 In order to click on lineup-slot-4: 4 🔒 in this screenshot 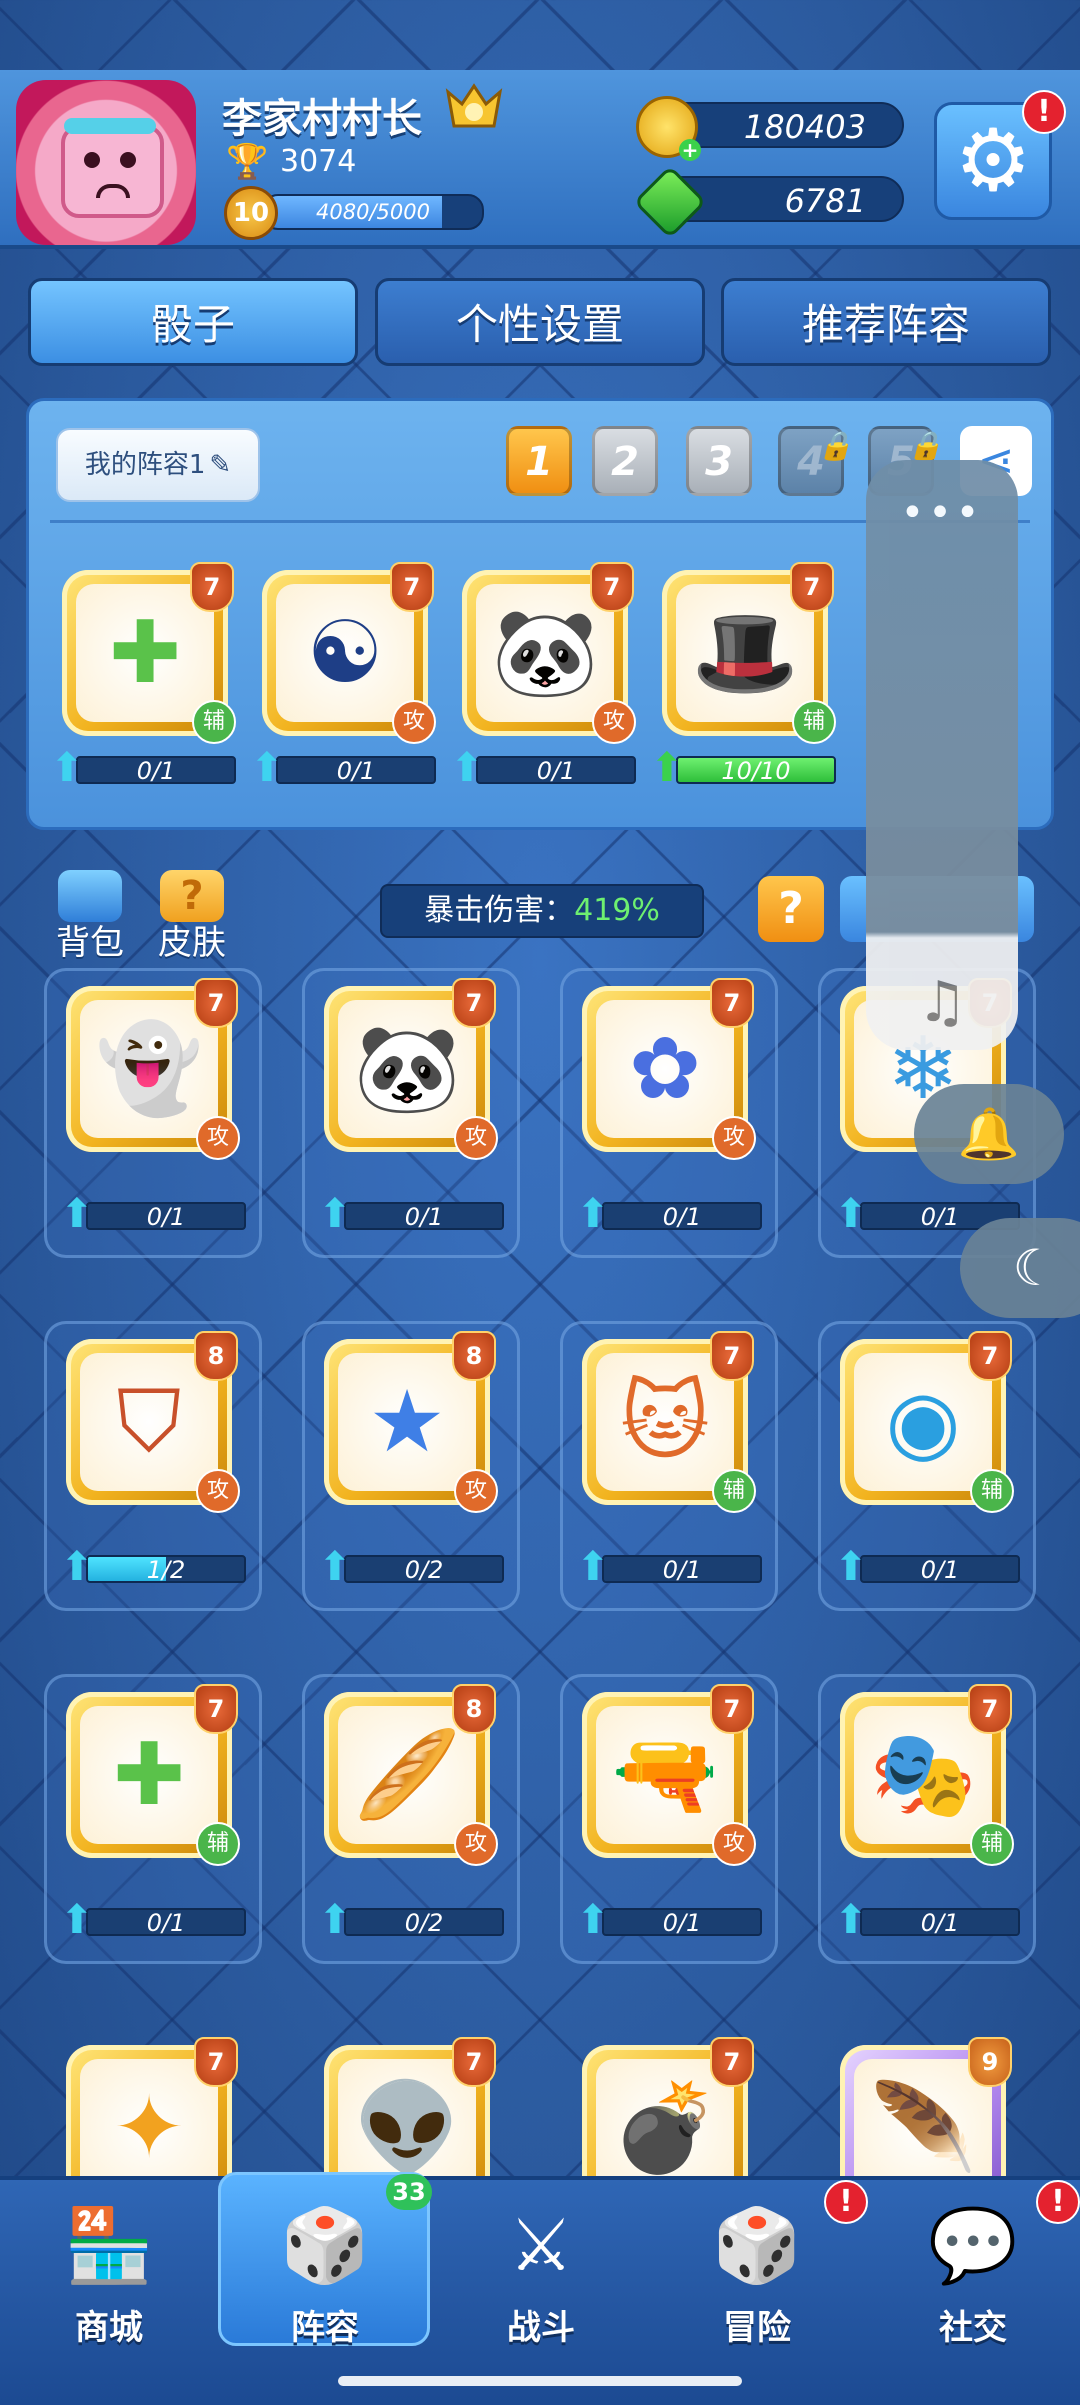, I will do `click(815, 461)`.